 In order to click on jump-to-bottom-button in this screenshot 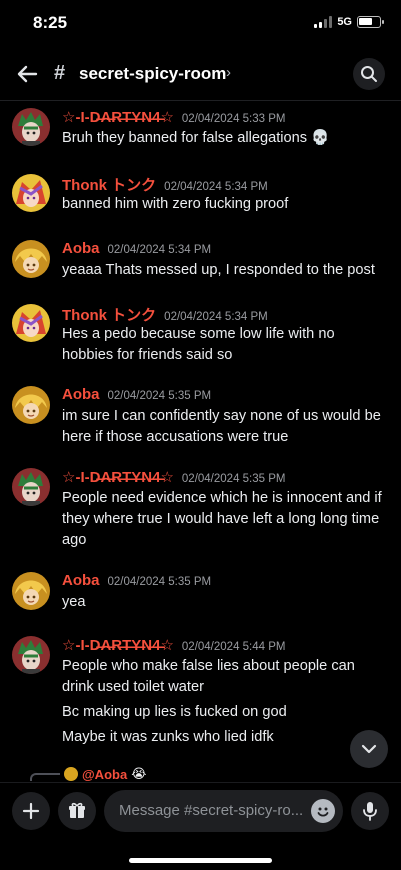, I will do `click(369, 749)`.